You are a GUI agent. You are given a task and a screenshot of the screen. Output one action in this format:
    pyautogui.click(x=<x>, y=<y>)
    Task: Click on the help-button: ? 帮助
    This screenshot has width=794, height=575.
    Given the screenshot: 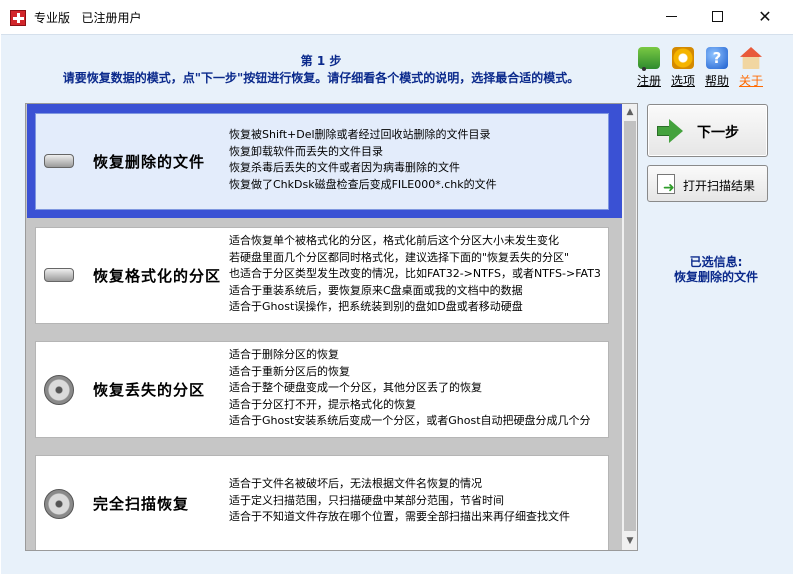 What is the action you would take?
    pyautogui.click(x=717, y=68)
    